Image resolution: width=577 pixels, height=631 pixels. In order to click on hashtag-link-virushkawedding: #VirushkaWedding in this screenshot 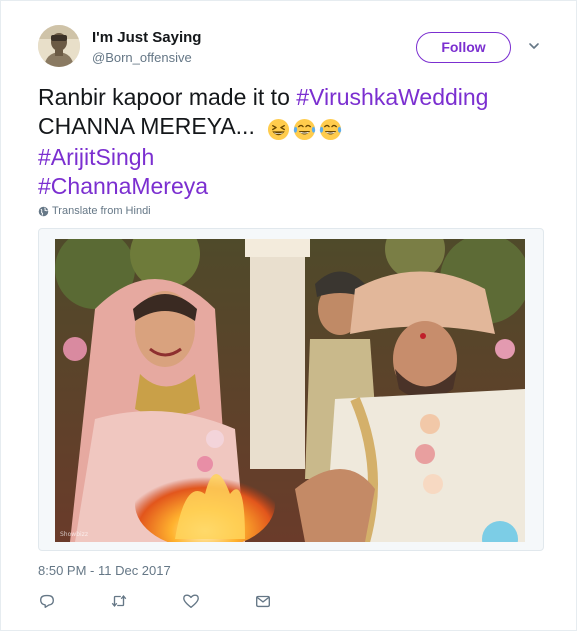, I will do `click(392, 97)`.